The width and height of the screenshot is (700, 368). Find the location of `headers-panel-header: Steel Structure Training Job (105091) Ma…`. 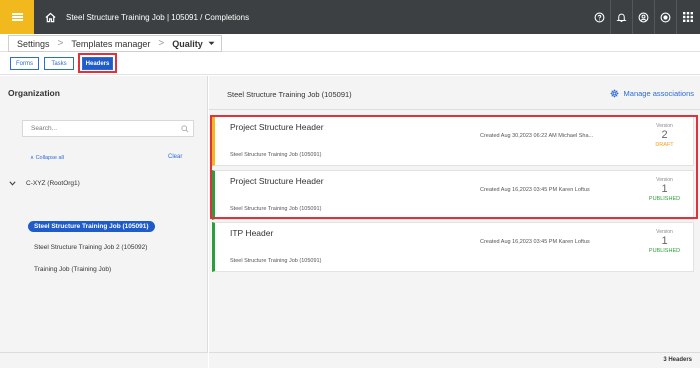

headers-panel-header: Steel Structure Training Job (105091) Ma… is located at coordinates (454, 93).